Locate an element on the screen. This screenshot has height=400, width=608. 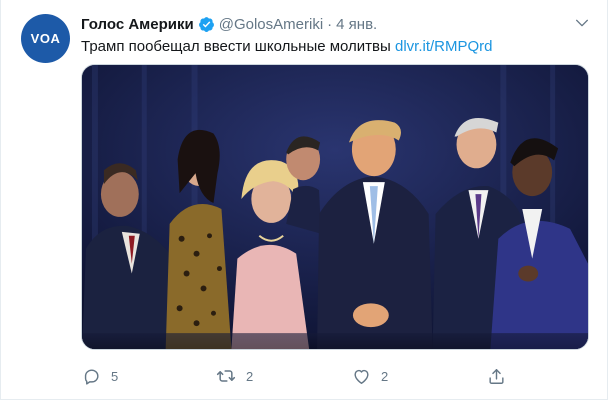
reply-icon is located at coordinates (91, 376).